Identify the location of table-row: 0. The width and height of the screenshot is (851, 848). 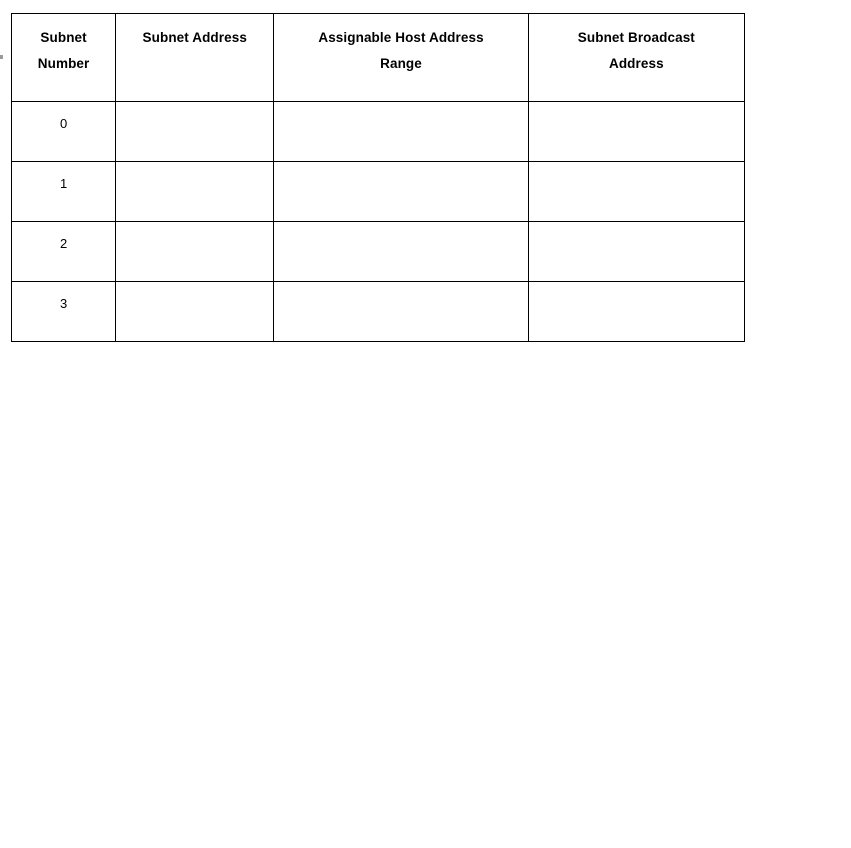
(378, 131).